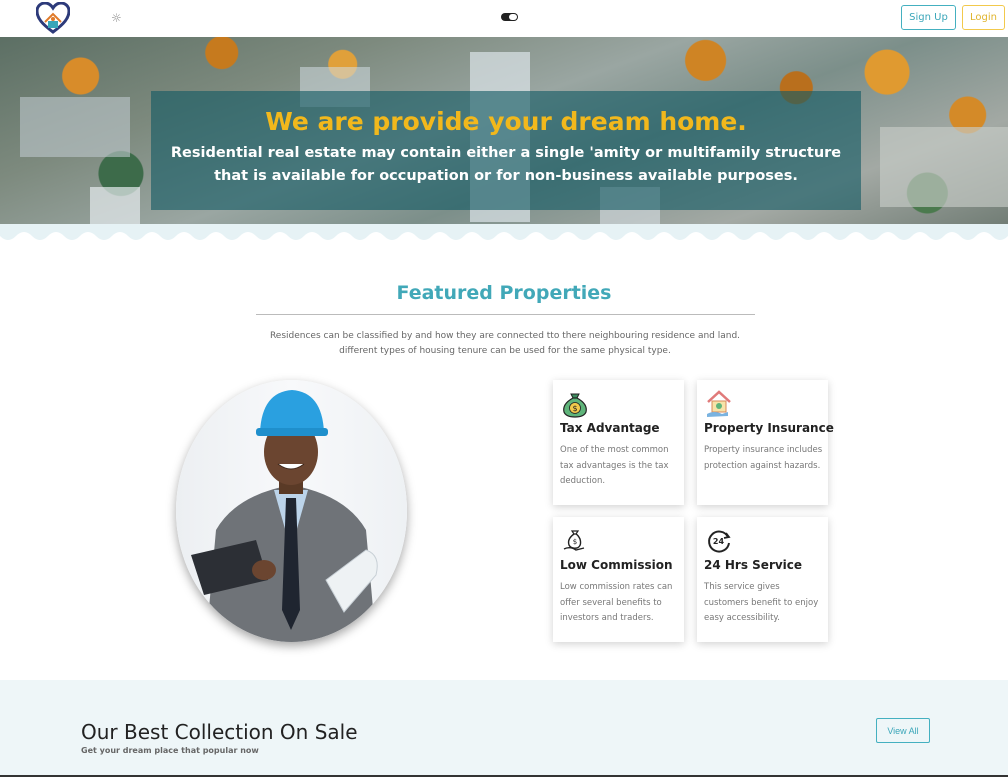  Describe the element at coordinates (753, 565) in the screenshot. I see `card-title: 24 Hrs Service` at that location.